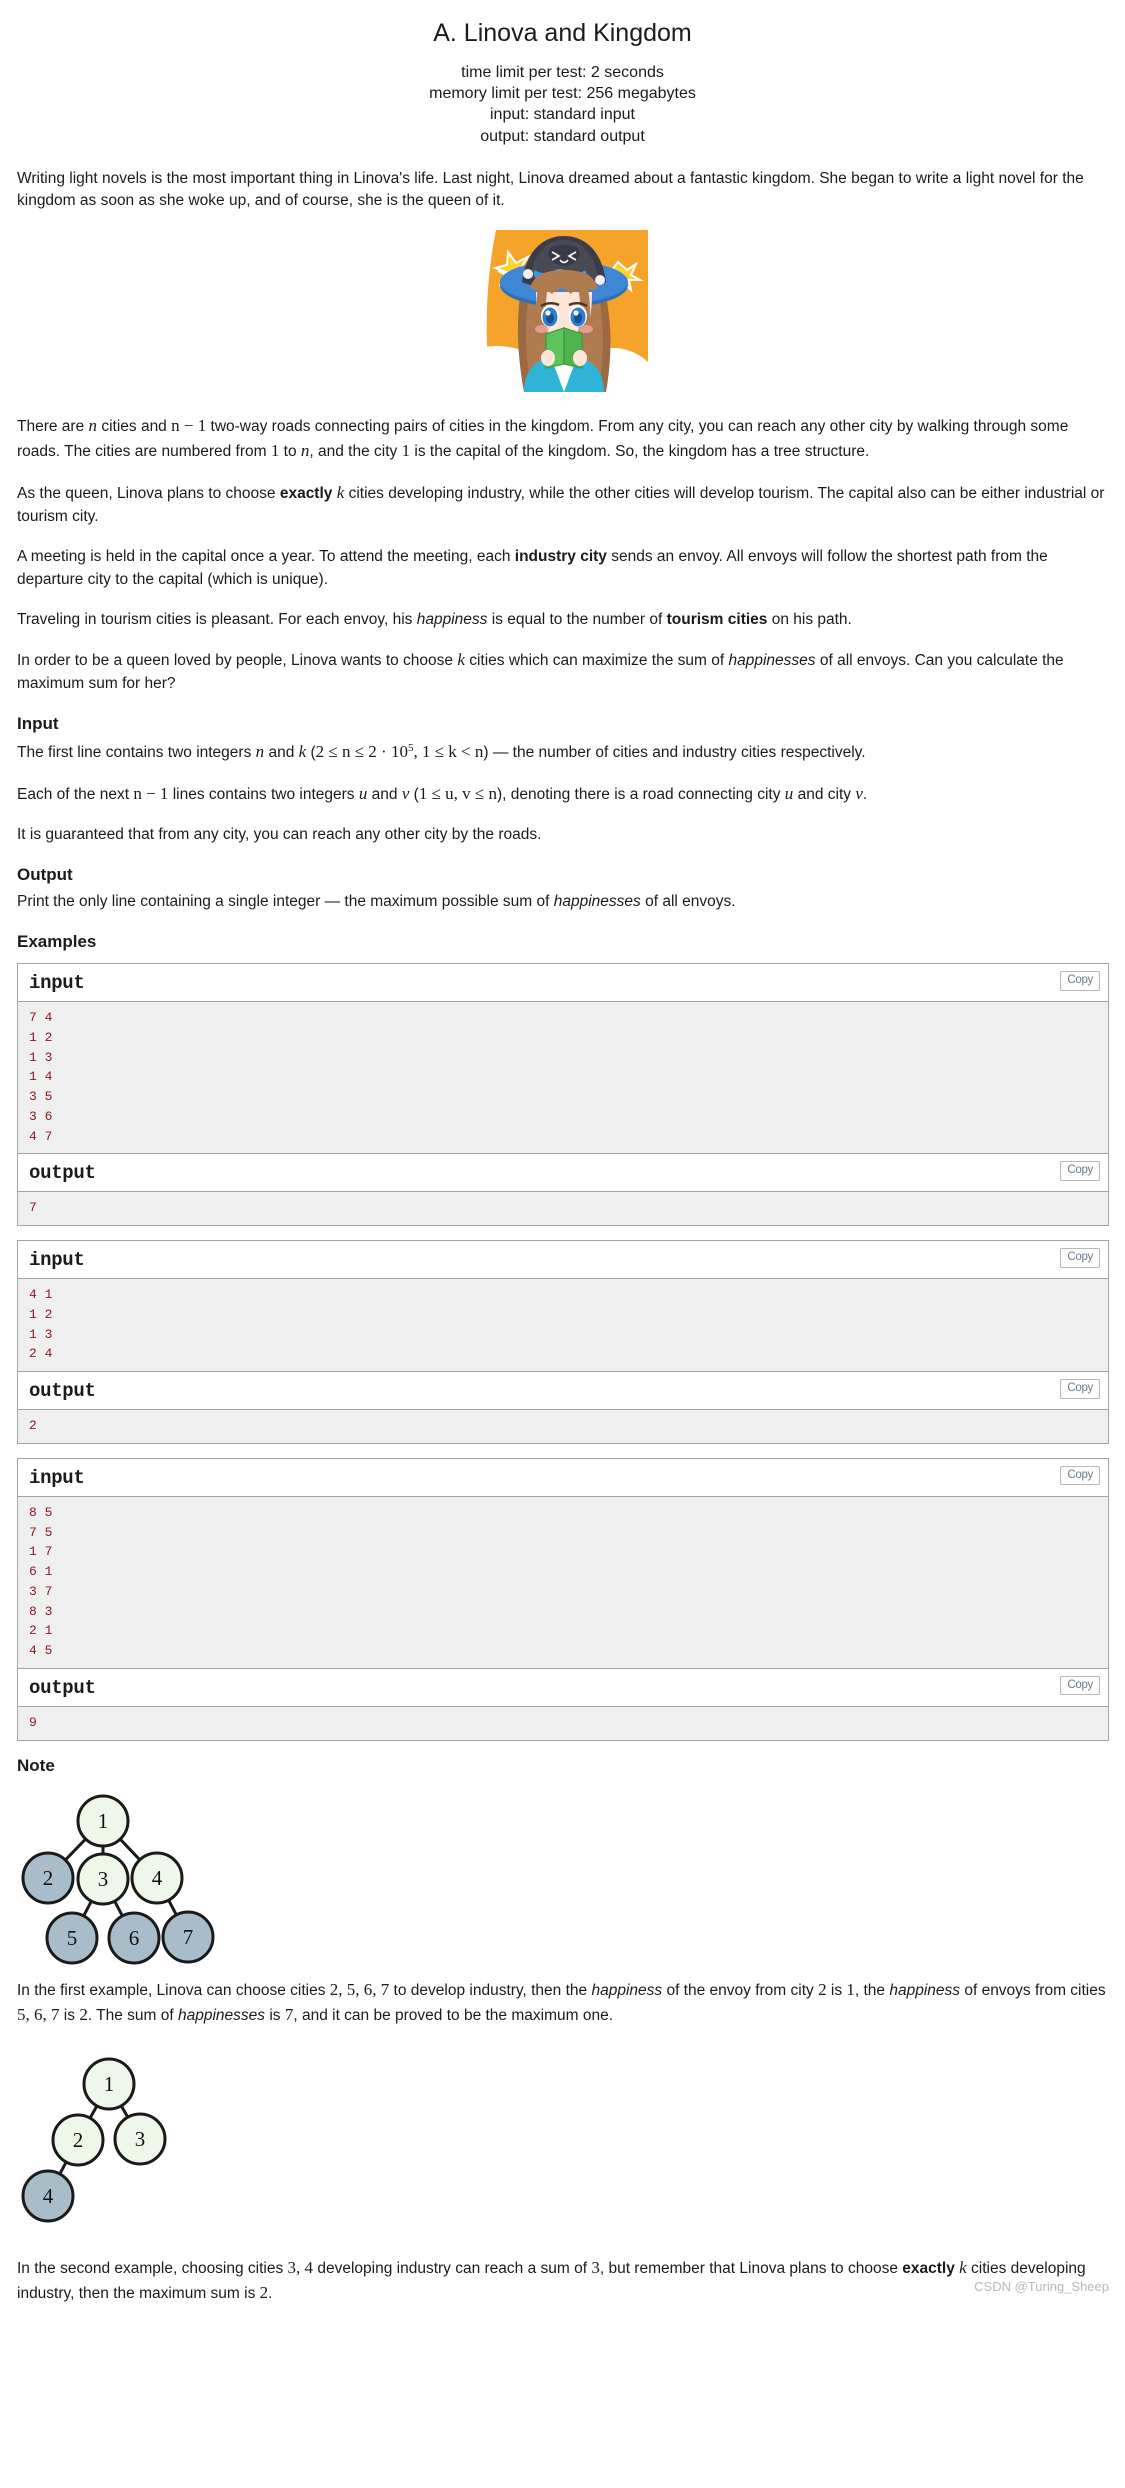 The height and width of the screenshot is (2488, 1125). Describe the element at coordinates (1033, 1990) in the screenshot. I see `note1-f: of envoys from cities` at that location.